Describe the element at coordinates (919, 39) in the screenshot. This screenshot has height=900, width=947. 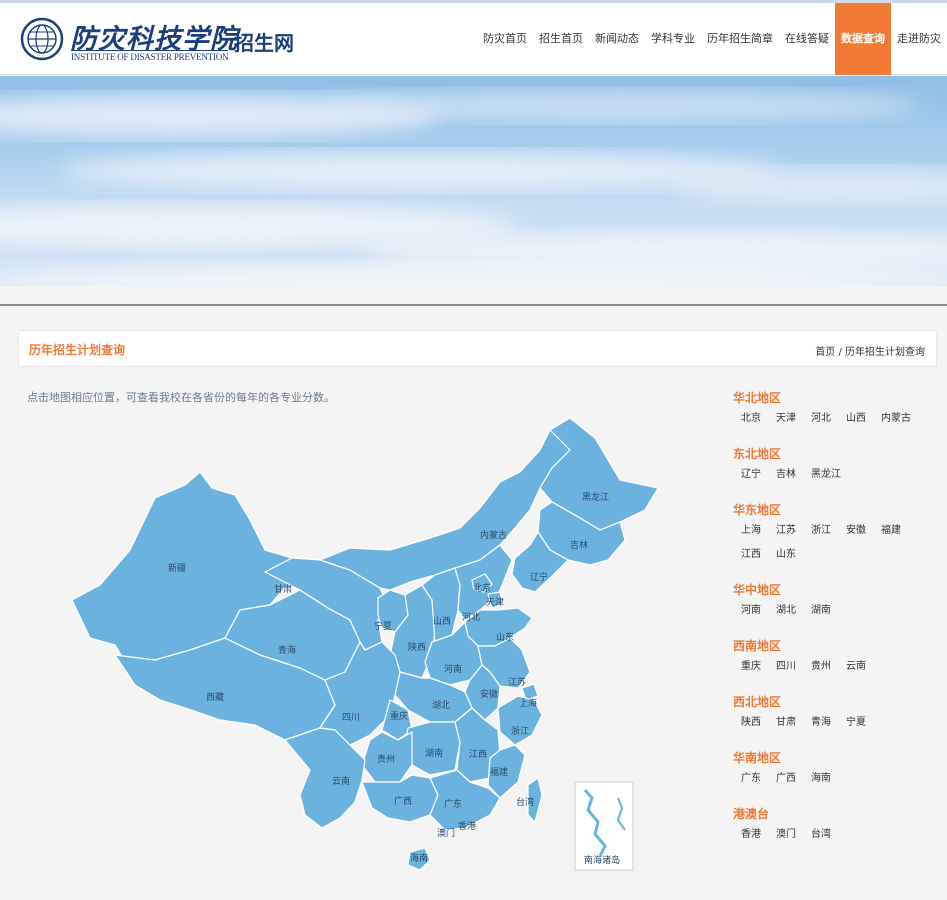
I see `nav-item-about: 走进防灾` at that location.